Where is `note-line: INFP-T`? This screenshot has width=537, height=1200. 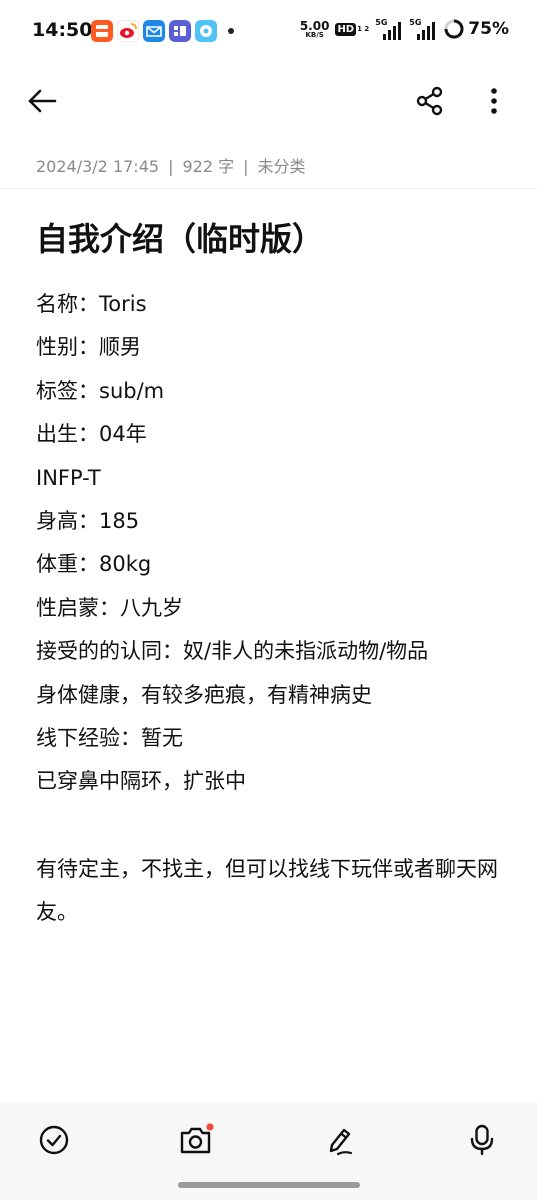 note-line: INFP-T is located at coordinates (68, 477).